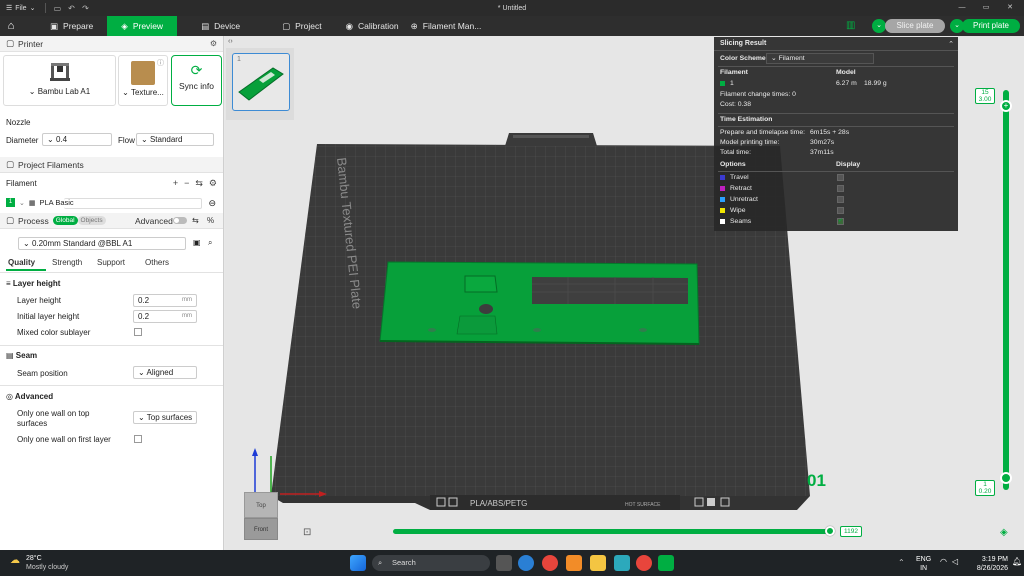  I want to click on move-slider-knob, so click(830, 531).